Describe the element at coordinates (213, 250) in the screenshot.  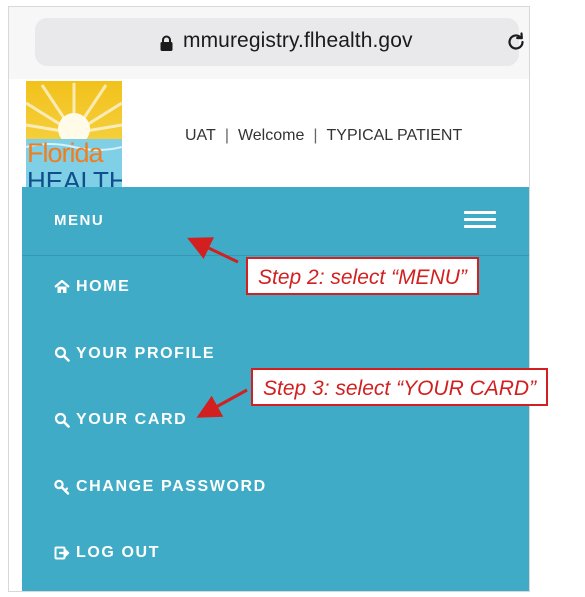
I see `step-2-arrow` at that location.